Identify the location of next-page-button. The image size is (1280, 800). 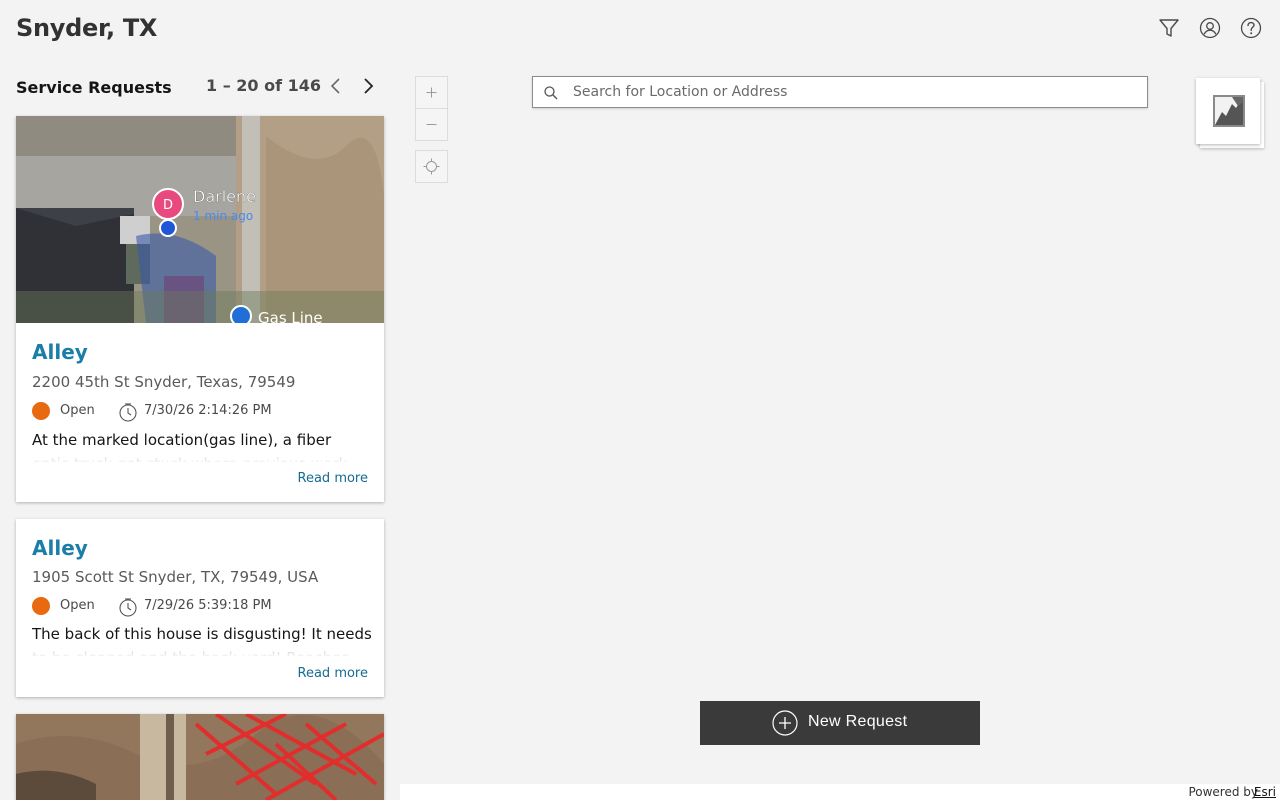
(368, 86).